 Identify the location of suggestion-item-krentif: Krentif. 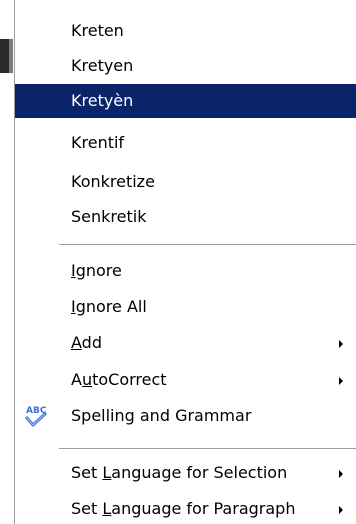
(185, 143).